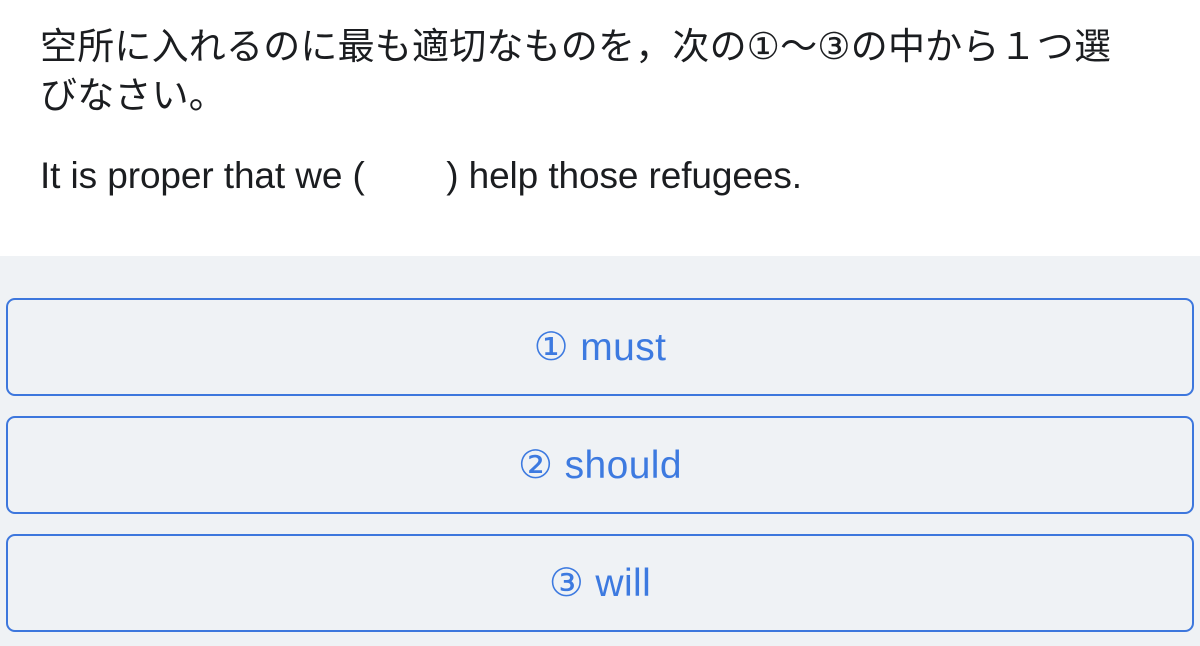 This screenshot has height=646, width=1200. I want to click on answer-option-3-label: ③ will, so click(600, 583).